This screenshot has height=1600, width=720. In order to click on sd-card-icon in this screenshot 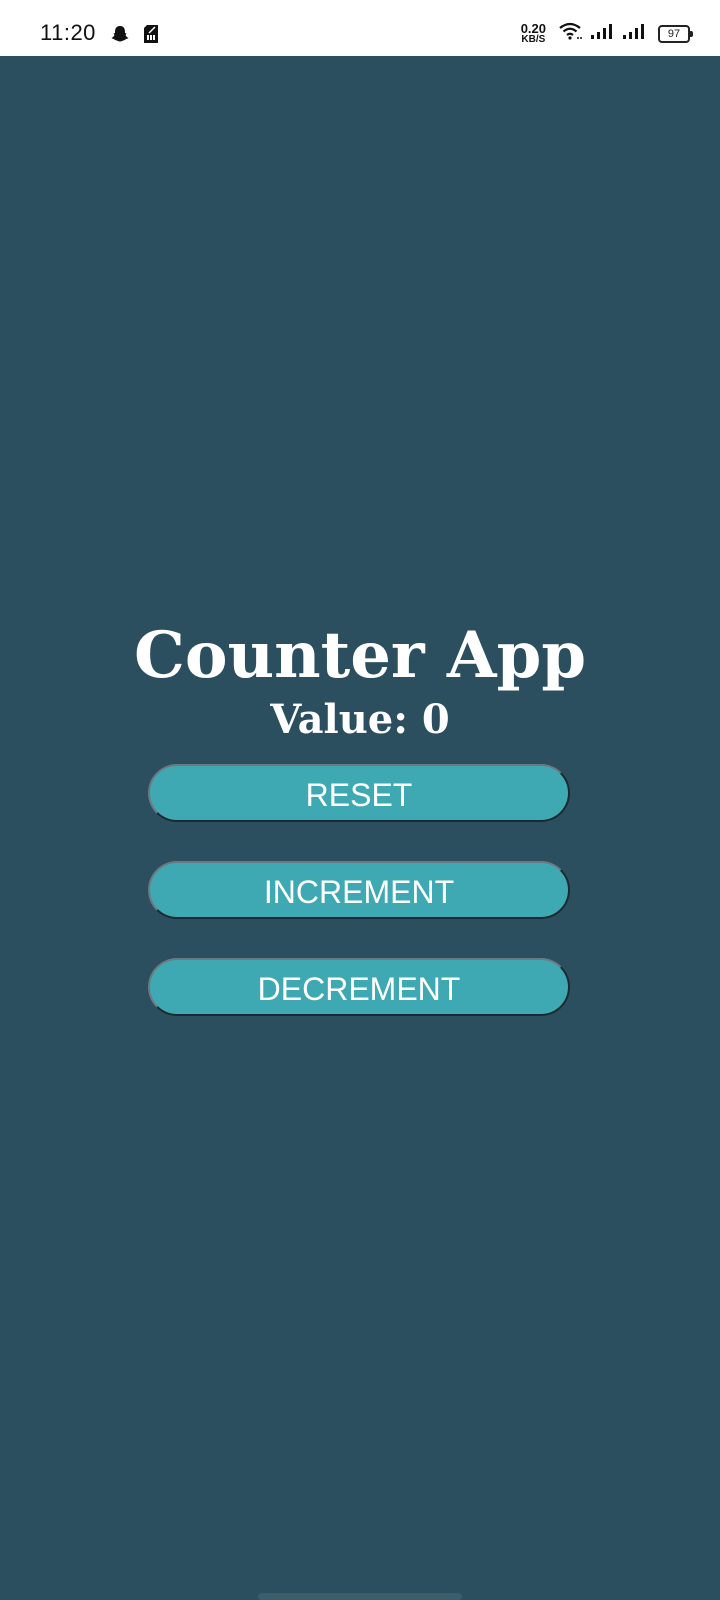, I will do `click(151, 36)`.